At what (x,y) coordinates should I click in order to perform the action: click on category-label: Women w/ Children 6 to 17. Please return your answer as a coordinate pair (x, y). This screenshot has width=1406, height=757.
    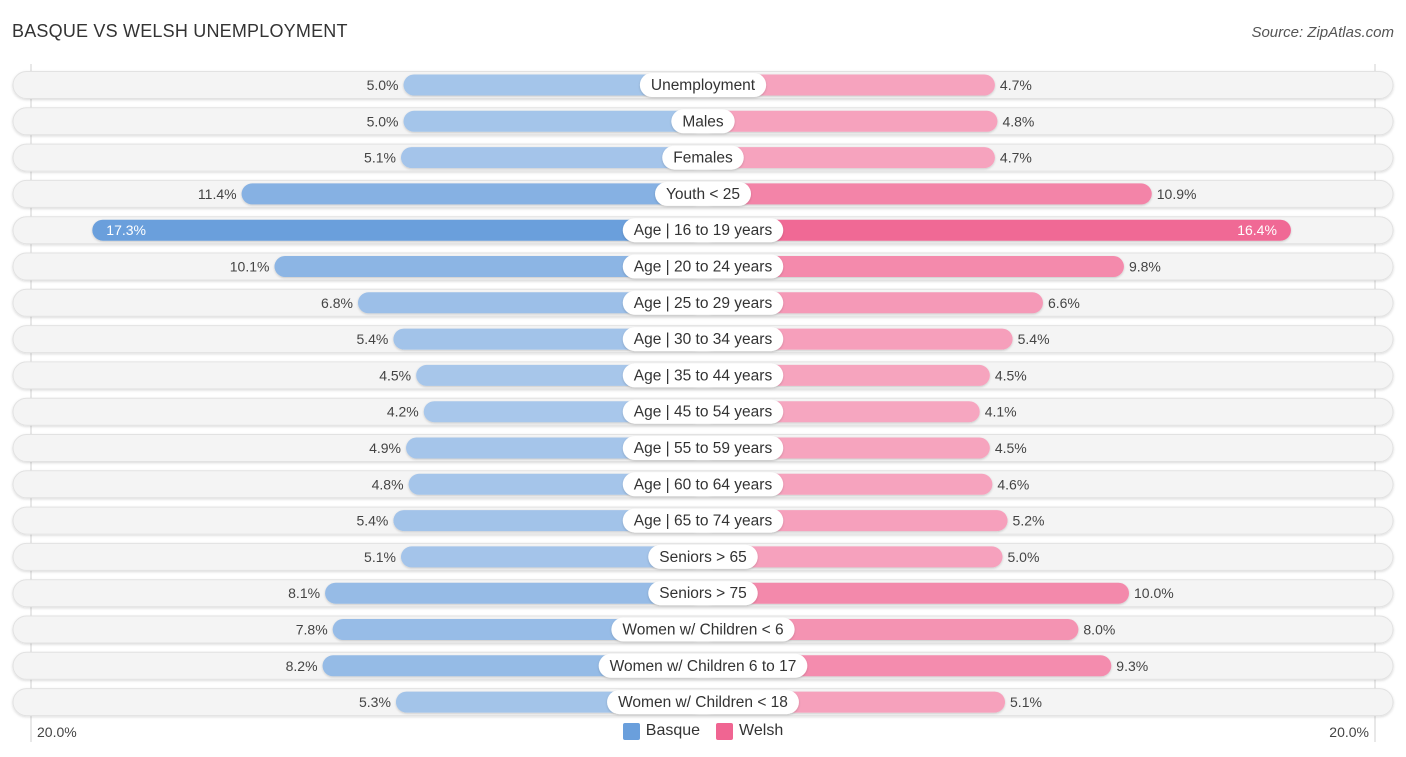
    Looking at the image, I should click on (703, 666).